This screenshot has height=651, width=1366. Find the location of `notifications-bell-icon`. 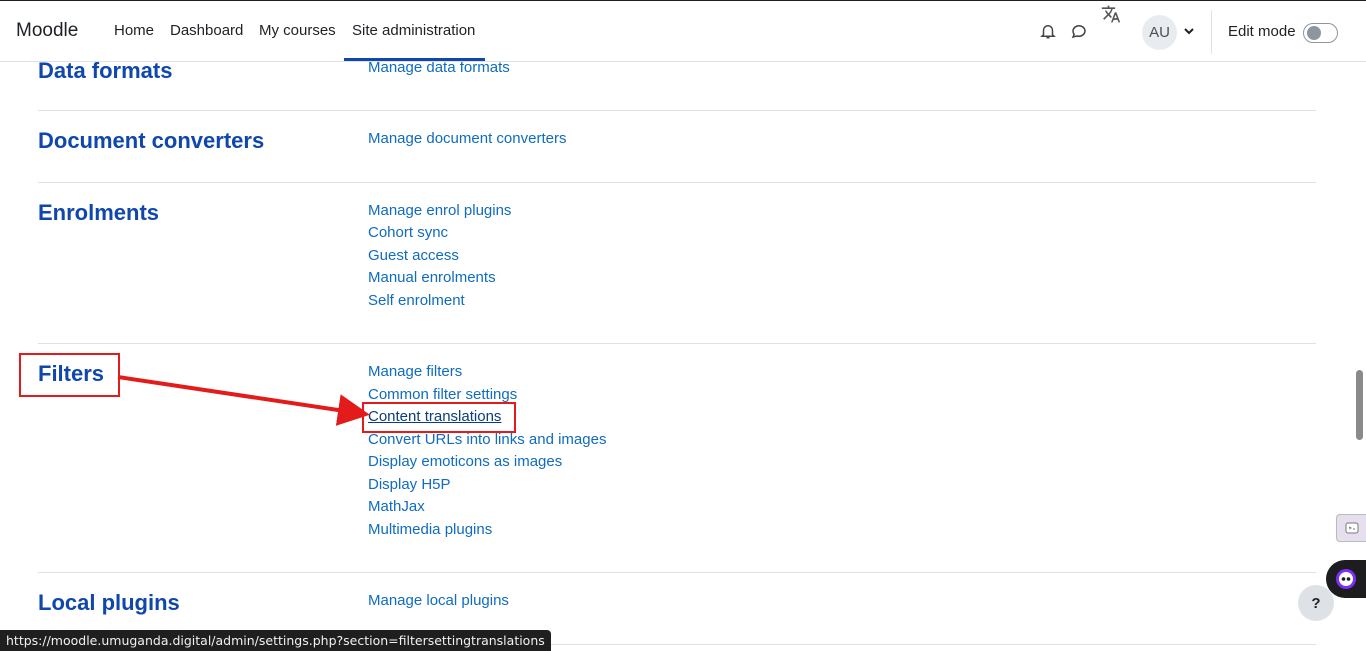

notifications-bell-icon is located at coordinates (1048, 31).